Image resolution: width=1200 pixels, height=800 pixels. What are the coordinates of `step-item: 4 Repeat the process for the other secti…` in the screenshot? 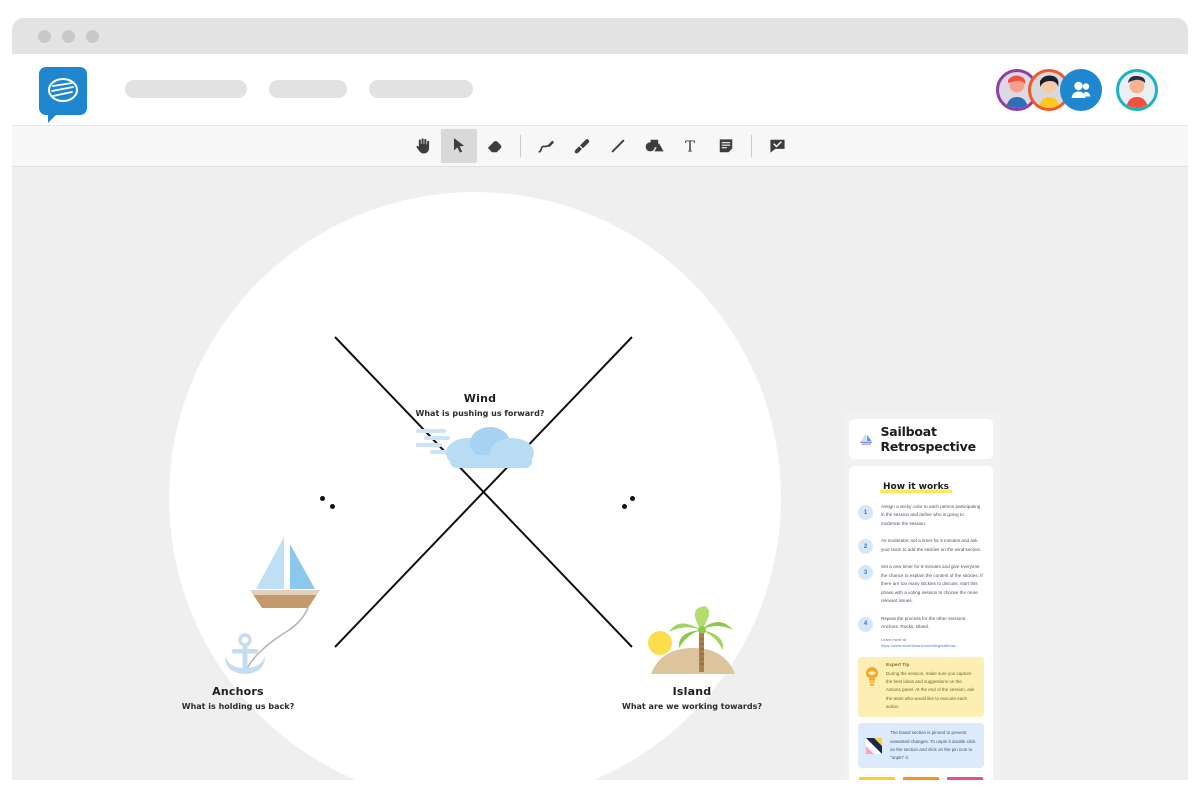 It's located at (921, 623).